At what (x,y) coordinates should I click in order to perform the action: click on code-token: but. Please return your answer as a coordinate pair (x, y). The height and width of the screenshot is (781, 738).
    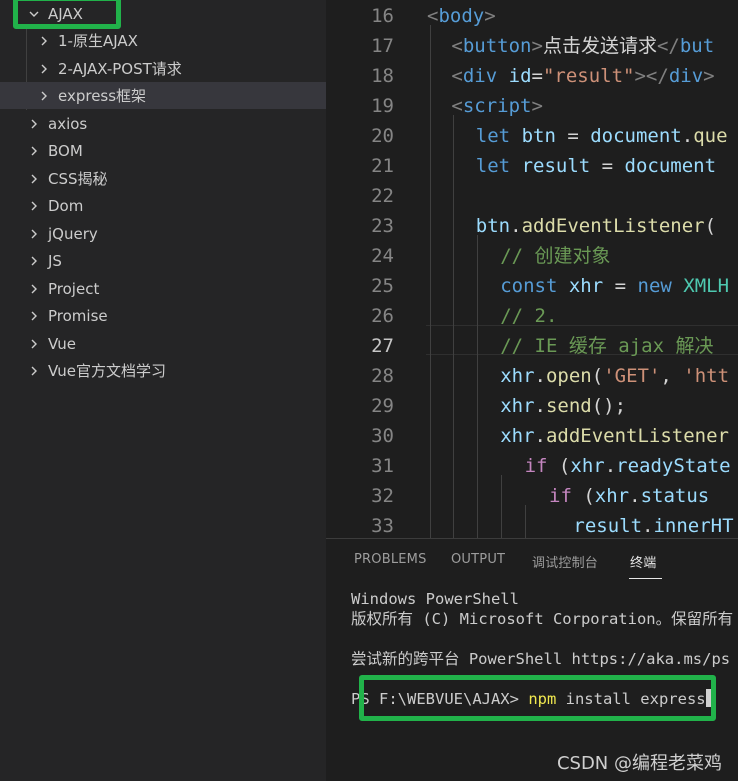
    Looking at the image, I should click on (697, 46).